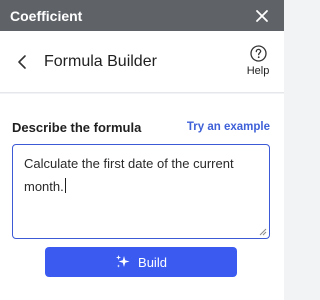 Image resolution: width=320 pixels, height=300 pixels. I want to click on try-example-link: Try an example, so click(228, 127).